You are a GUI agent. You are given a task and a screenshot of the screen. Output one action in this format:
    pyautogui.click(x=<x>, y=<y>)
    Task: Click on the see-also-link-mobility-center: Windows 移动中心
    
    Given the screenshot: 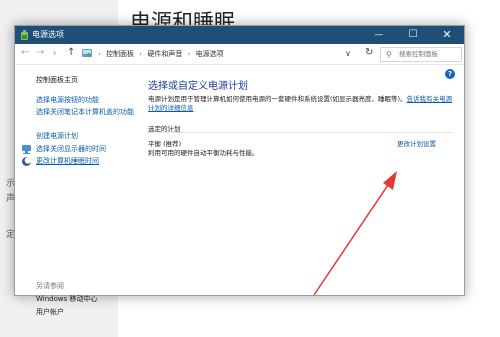 What is the action you would take?
    pyautogui.click(x=66, y=299)
    